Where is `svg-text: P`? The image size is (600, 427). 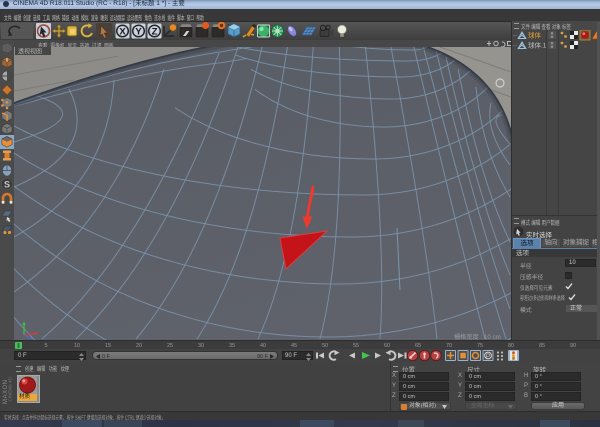
svg-text: P is located at coordinates (488, 357).